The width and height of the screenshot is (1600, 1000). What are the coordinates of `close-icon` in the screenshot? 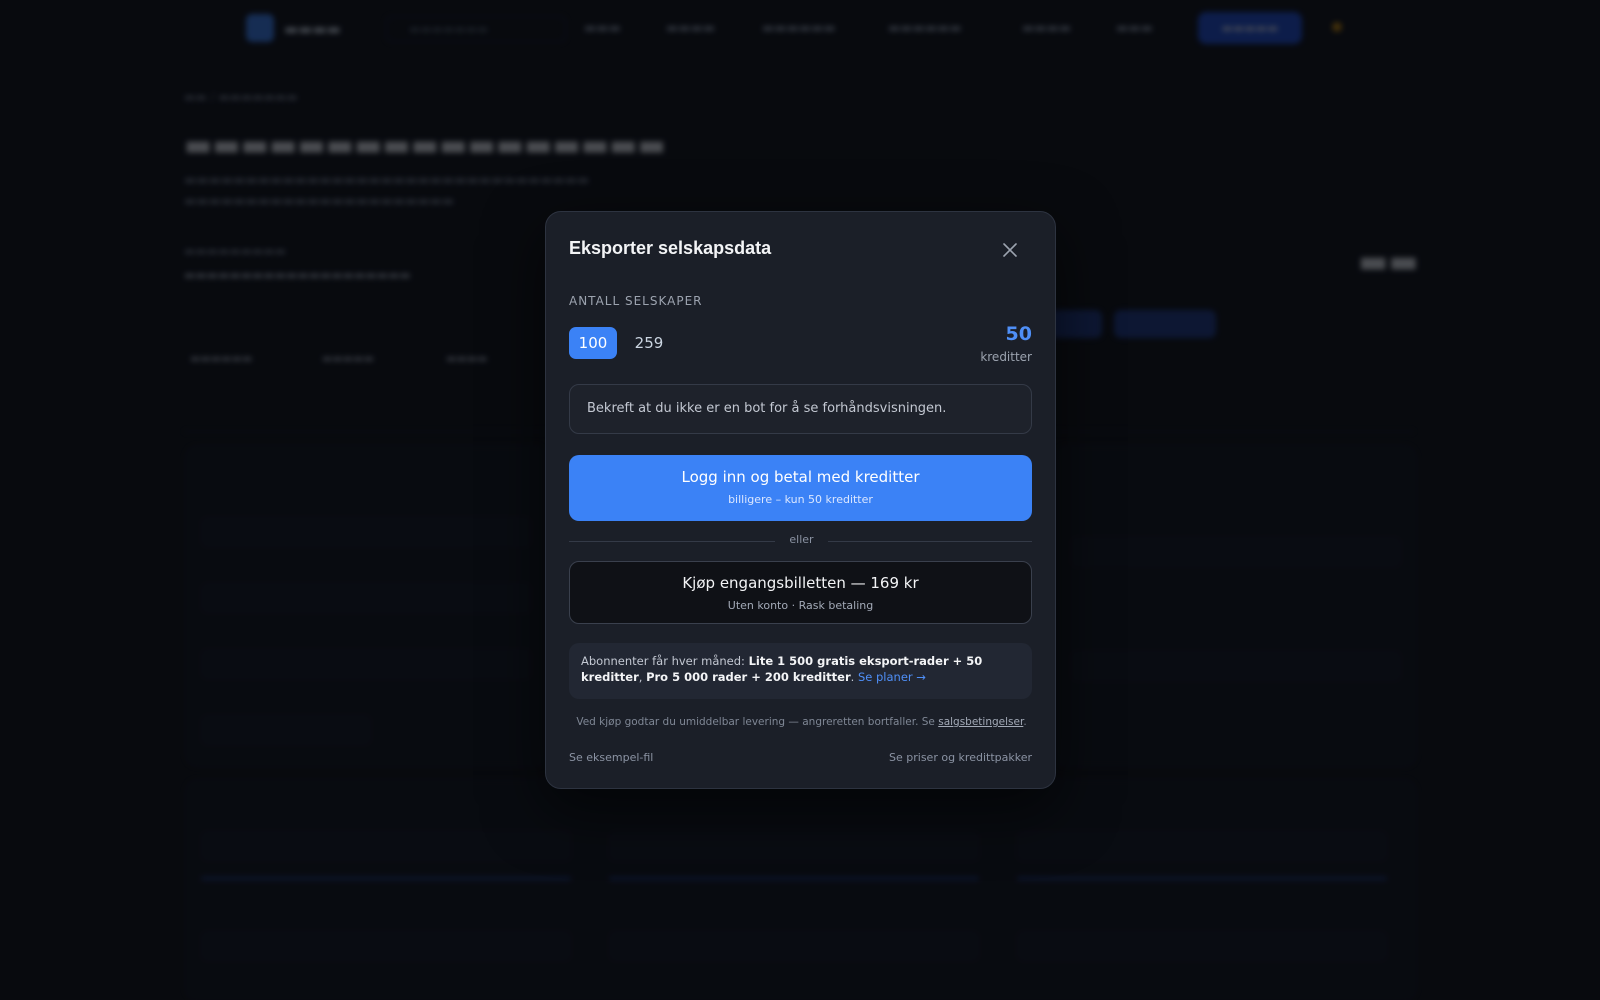 It's located at (1010, 250).